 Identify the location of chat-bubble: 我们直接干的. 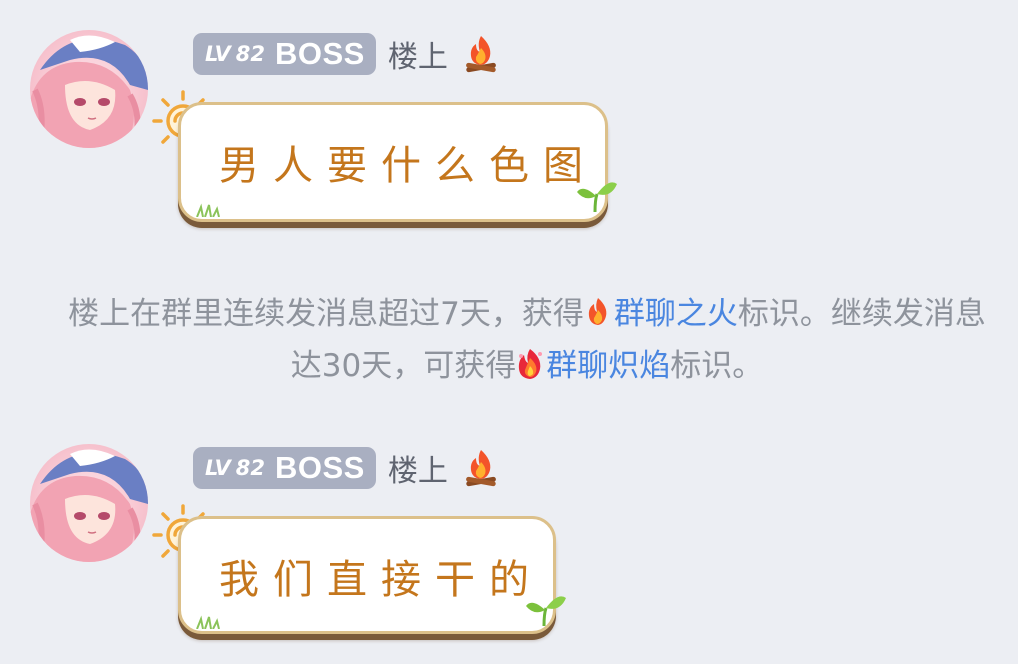
(367, 575).